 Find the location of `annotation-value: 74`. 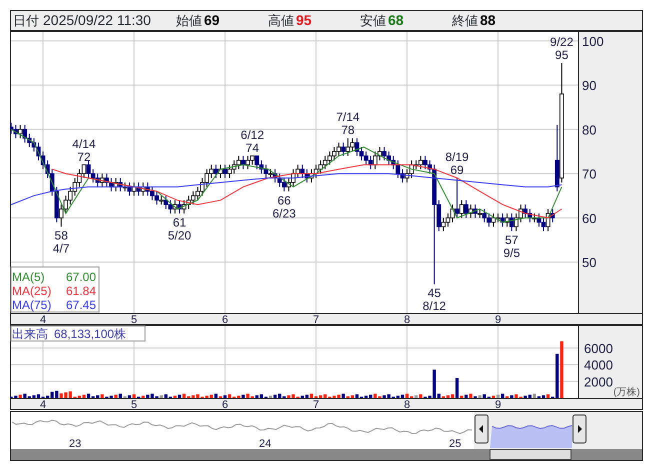

annotation-value: 74 is located at coordinates (252, 147).